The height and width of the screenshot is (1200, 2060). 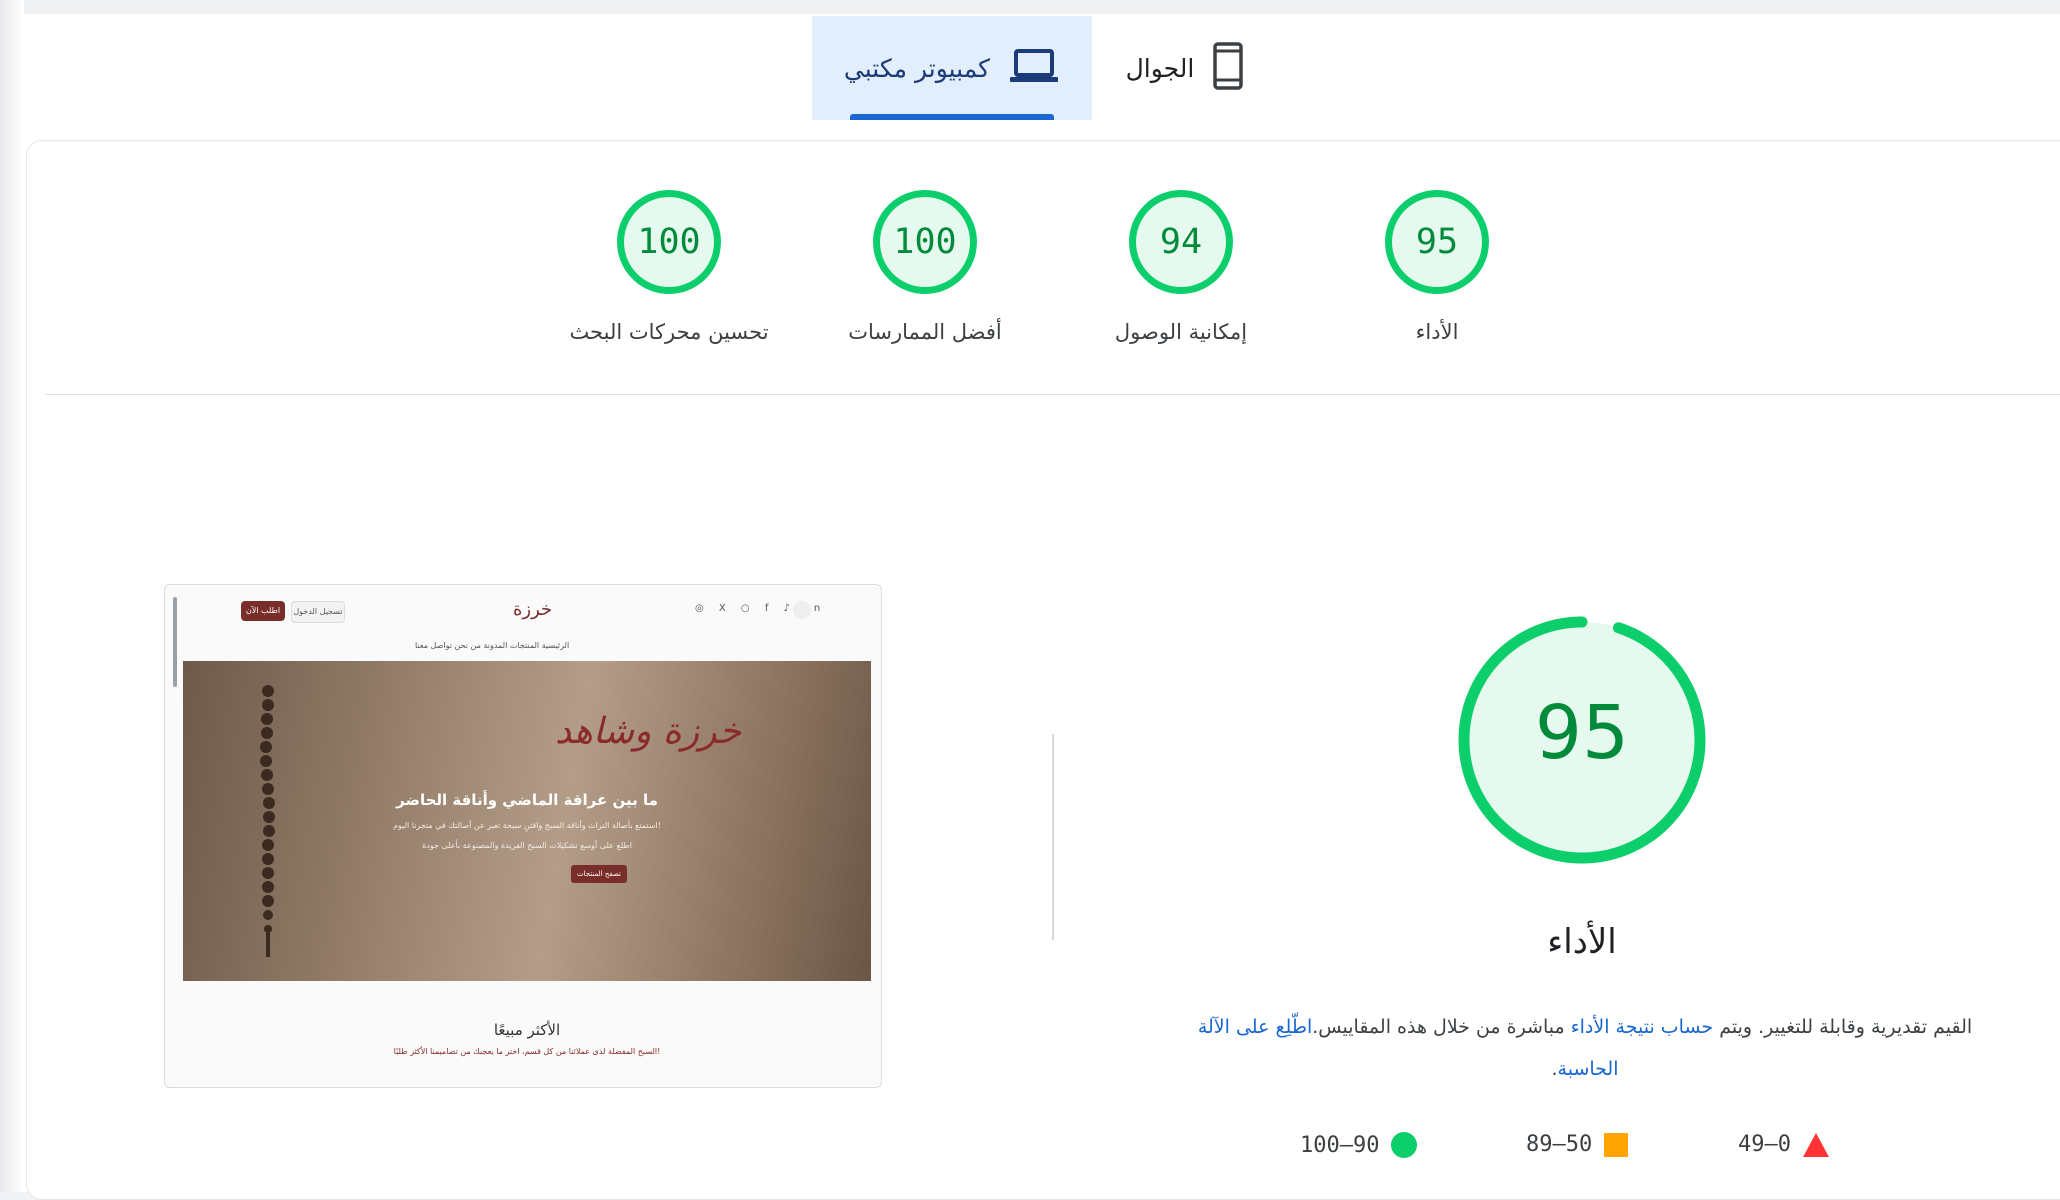 I want to click on legend-fail-range: 49–0, so click(x=1764, y=1144).